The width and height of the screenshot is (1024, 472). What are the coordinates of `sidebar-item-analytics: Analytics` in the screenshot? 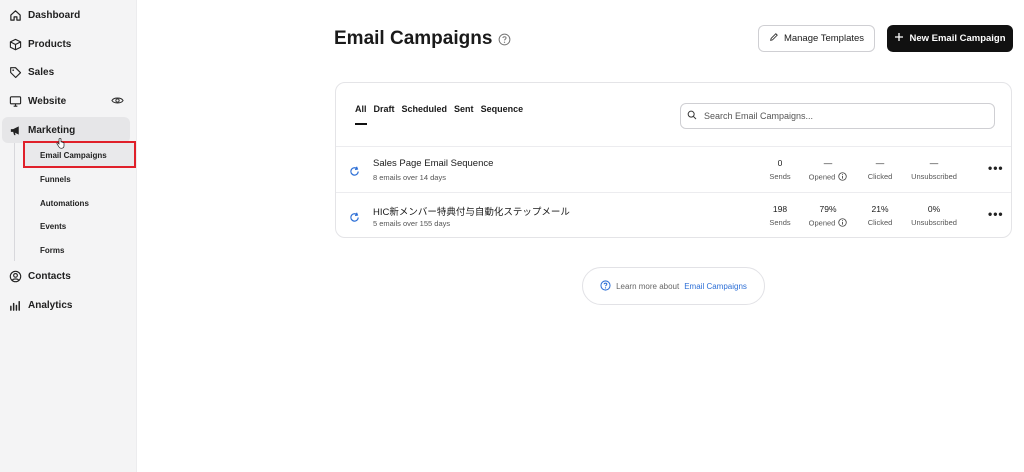 It's located at (66, 305).